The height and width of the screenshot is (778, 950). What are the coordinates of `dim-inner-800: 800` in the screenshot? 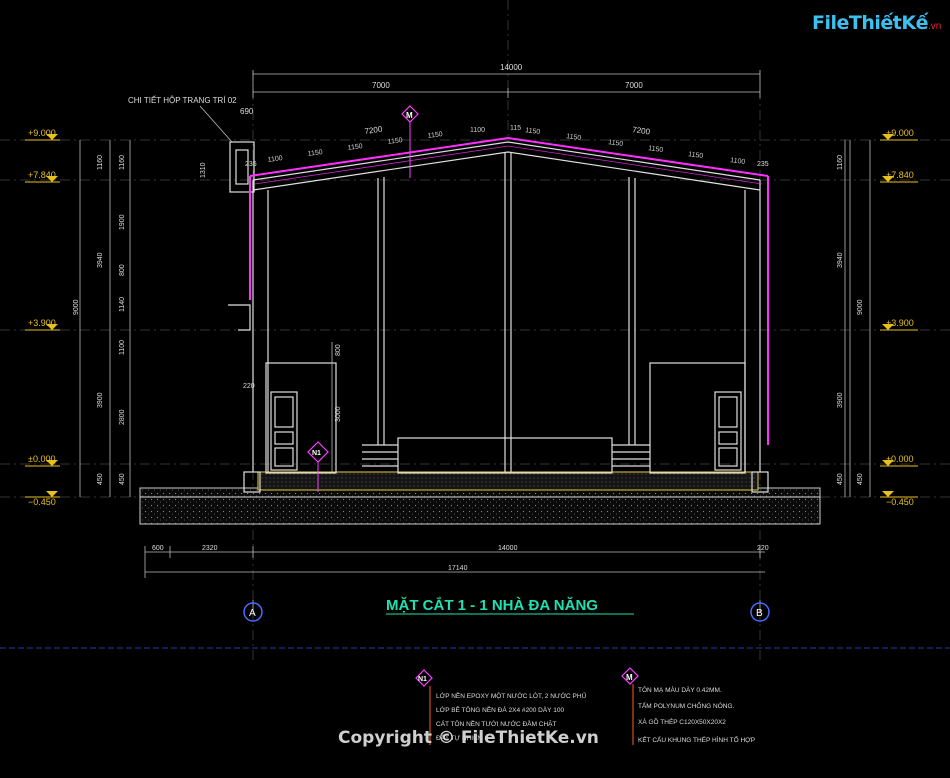 It's located at (338, 350).